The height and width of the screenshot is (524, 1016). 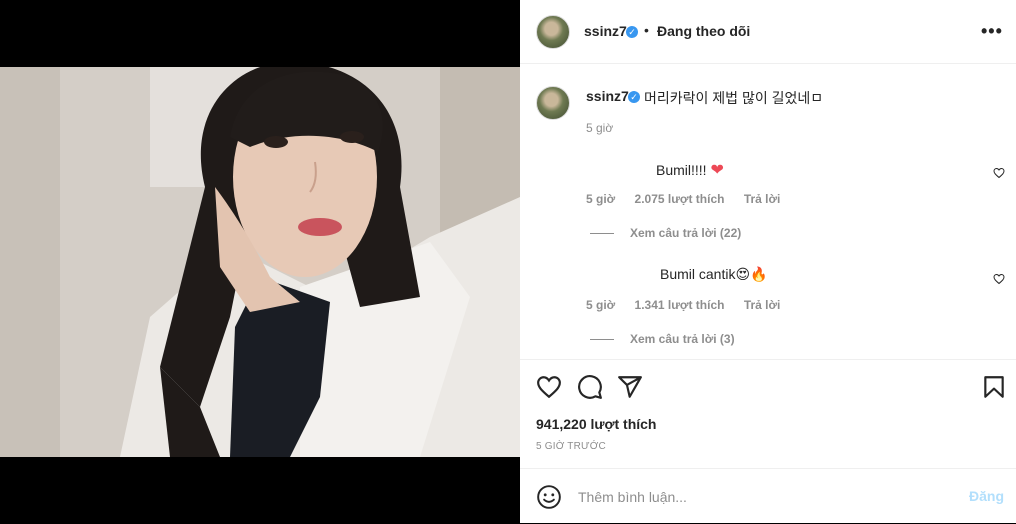 I want to click on heart-emoji: ❤, so click(x=717, y=170).